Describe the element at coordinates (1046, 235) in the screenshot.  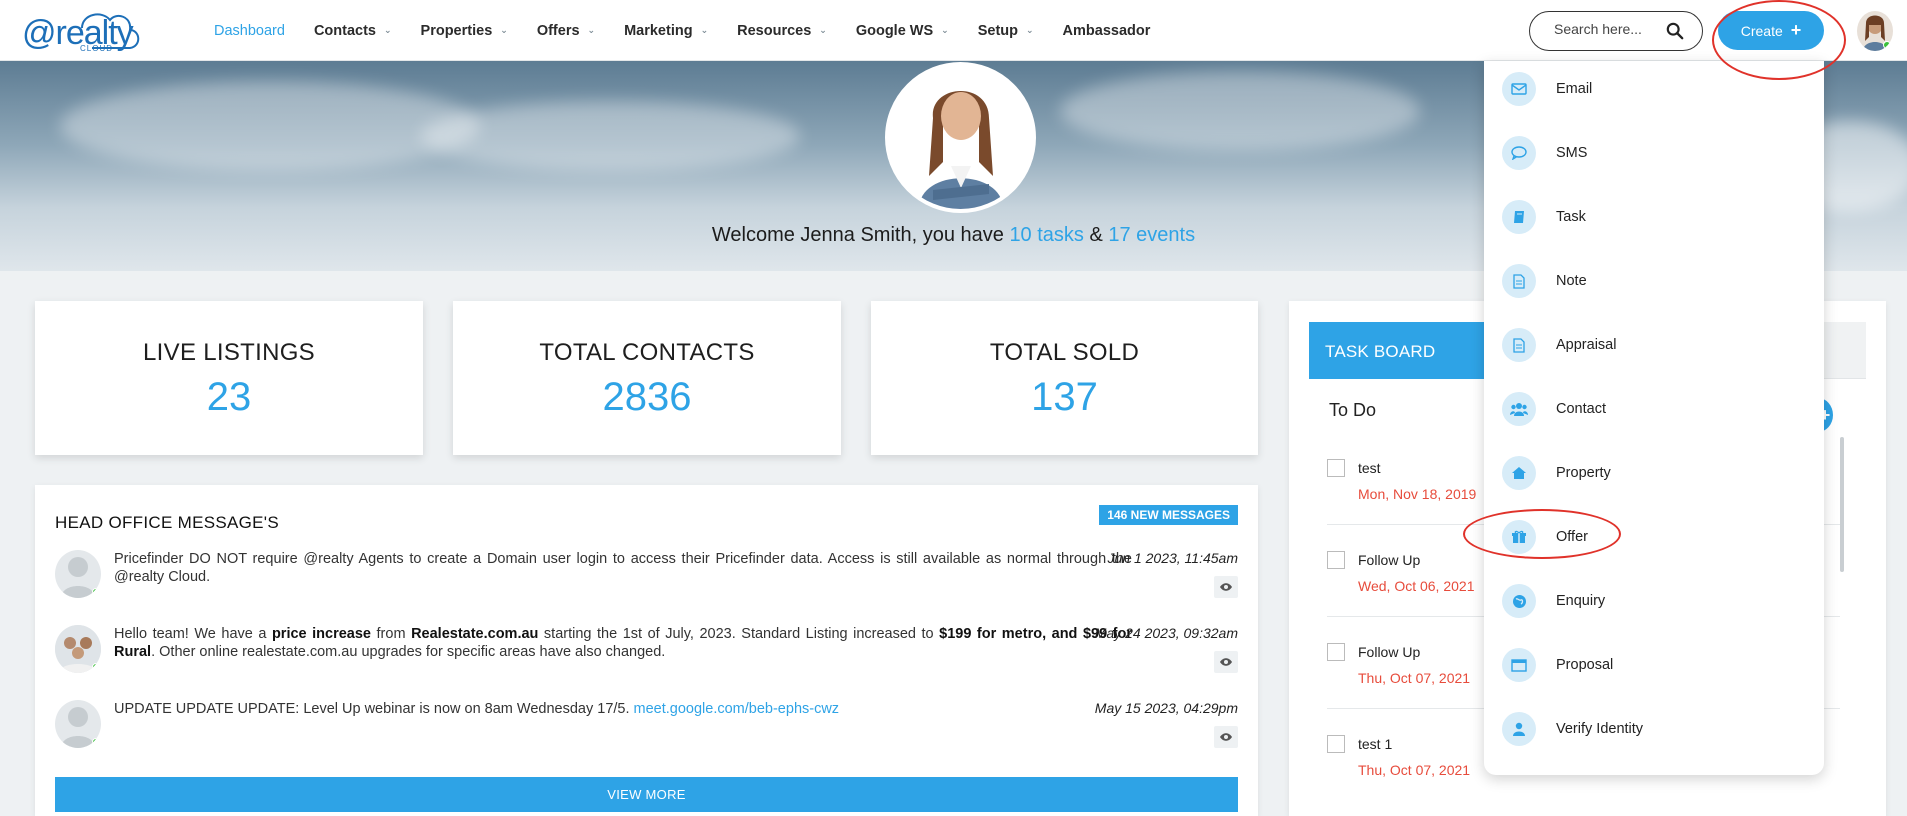
I see `tasks-link: 10 tasks` at that location.